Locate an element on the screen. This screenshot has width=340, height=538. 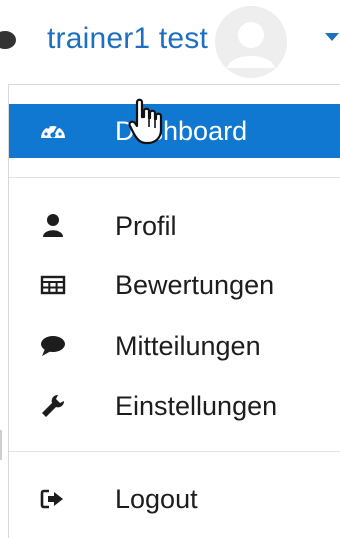
user-avatar-icon is located at coordinates (251, 42).